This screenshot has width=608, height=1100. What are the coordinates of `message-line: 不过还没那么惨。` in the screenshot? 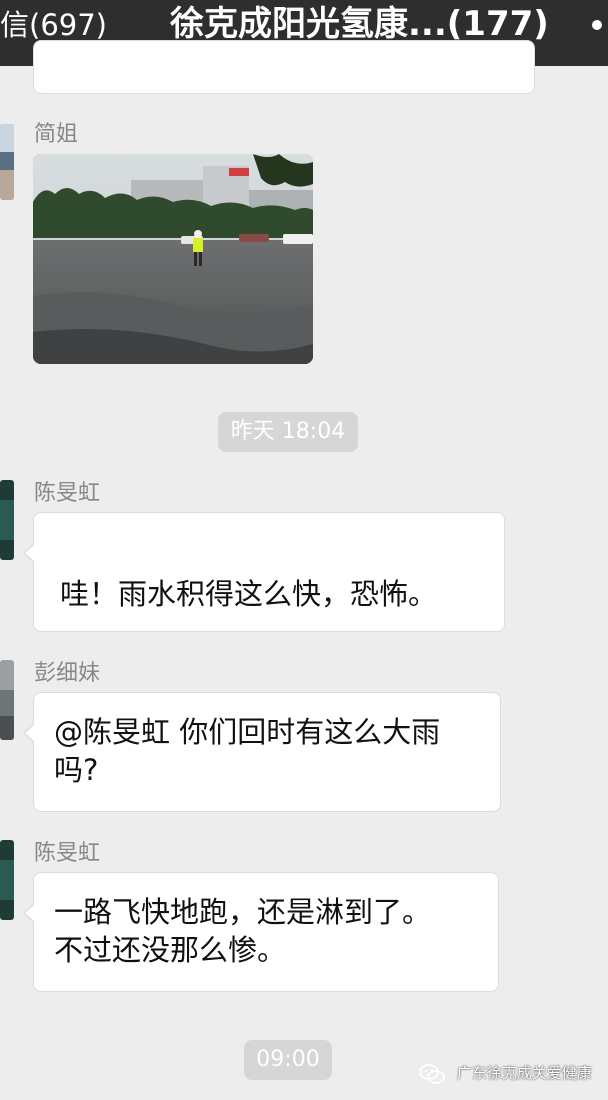 It's located at (170, 950).